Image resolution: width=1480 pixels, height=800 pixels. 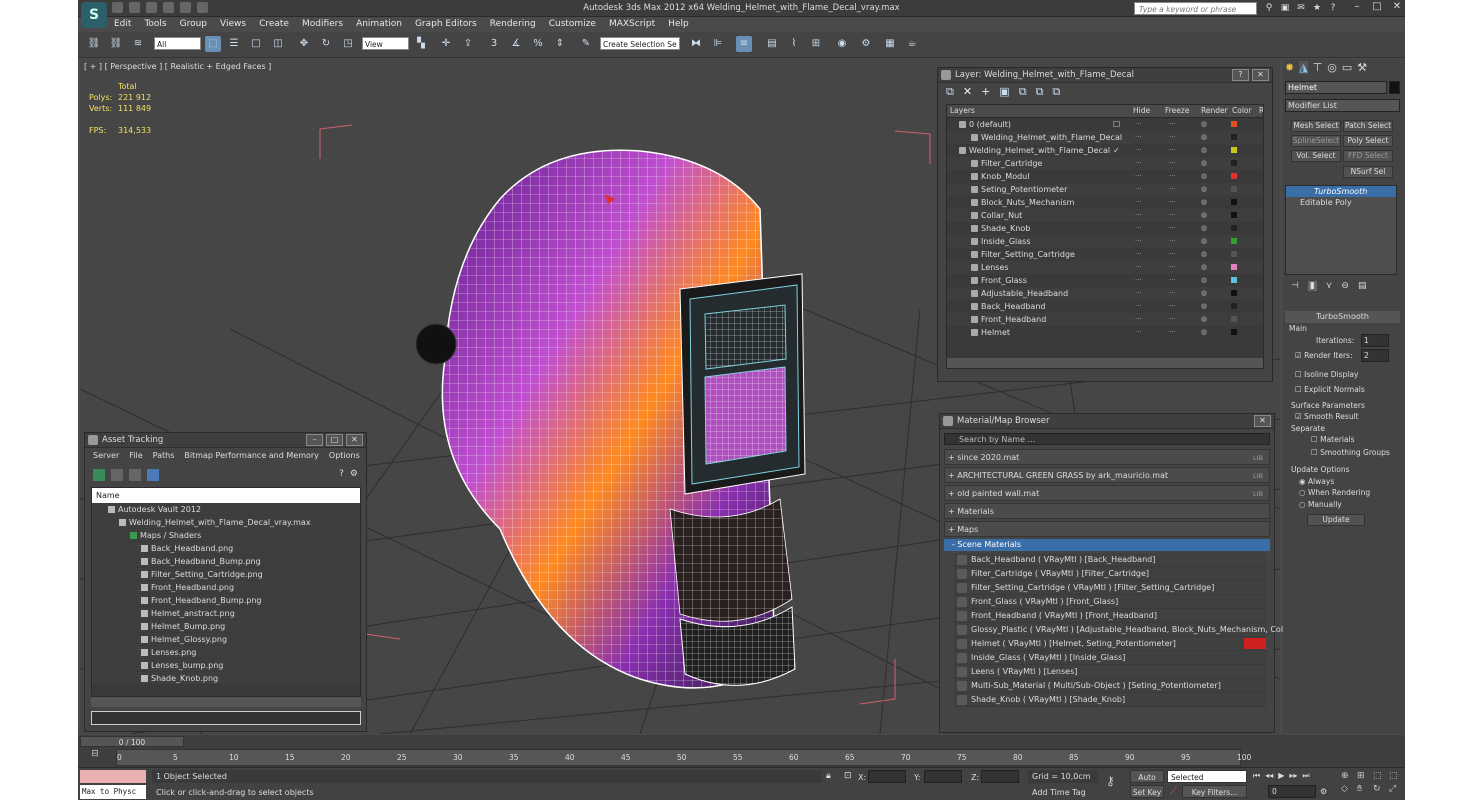 What do you see at coordinates (1056, 92) in the screenshot?
I see `freeze-all-icon: ⧉` at bounding box center [1056, 92].